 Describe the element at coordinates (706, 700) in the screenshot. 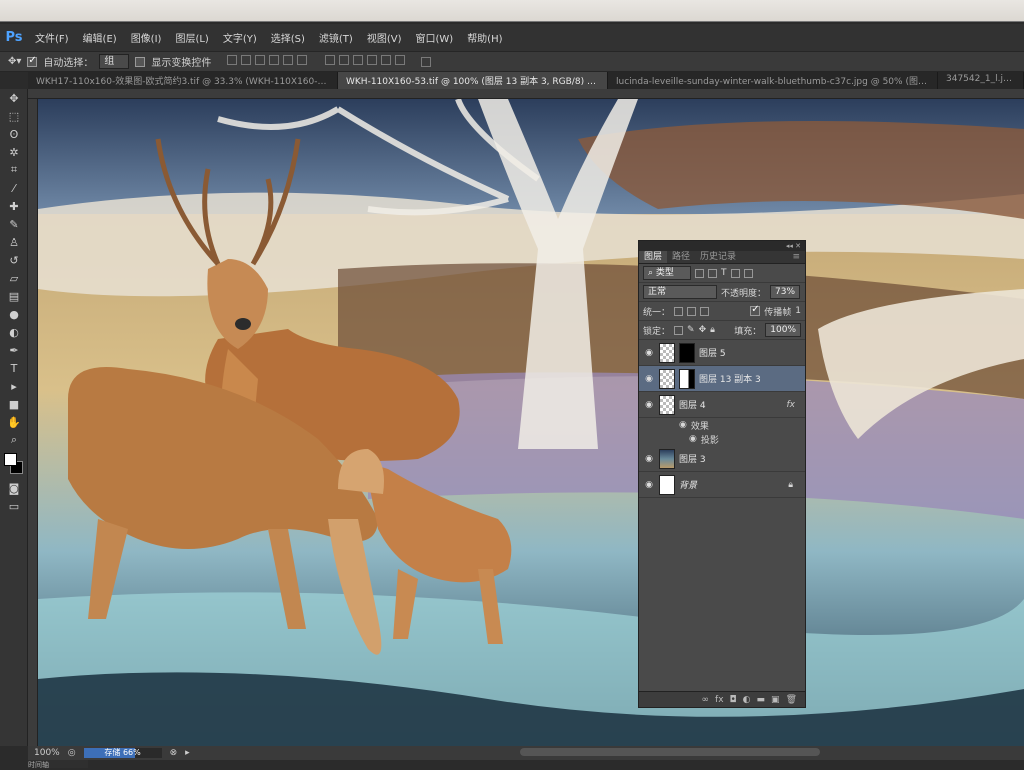

I see `link-layers-icon: ∞` at that location.